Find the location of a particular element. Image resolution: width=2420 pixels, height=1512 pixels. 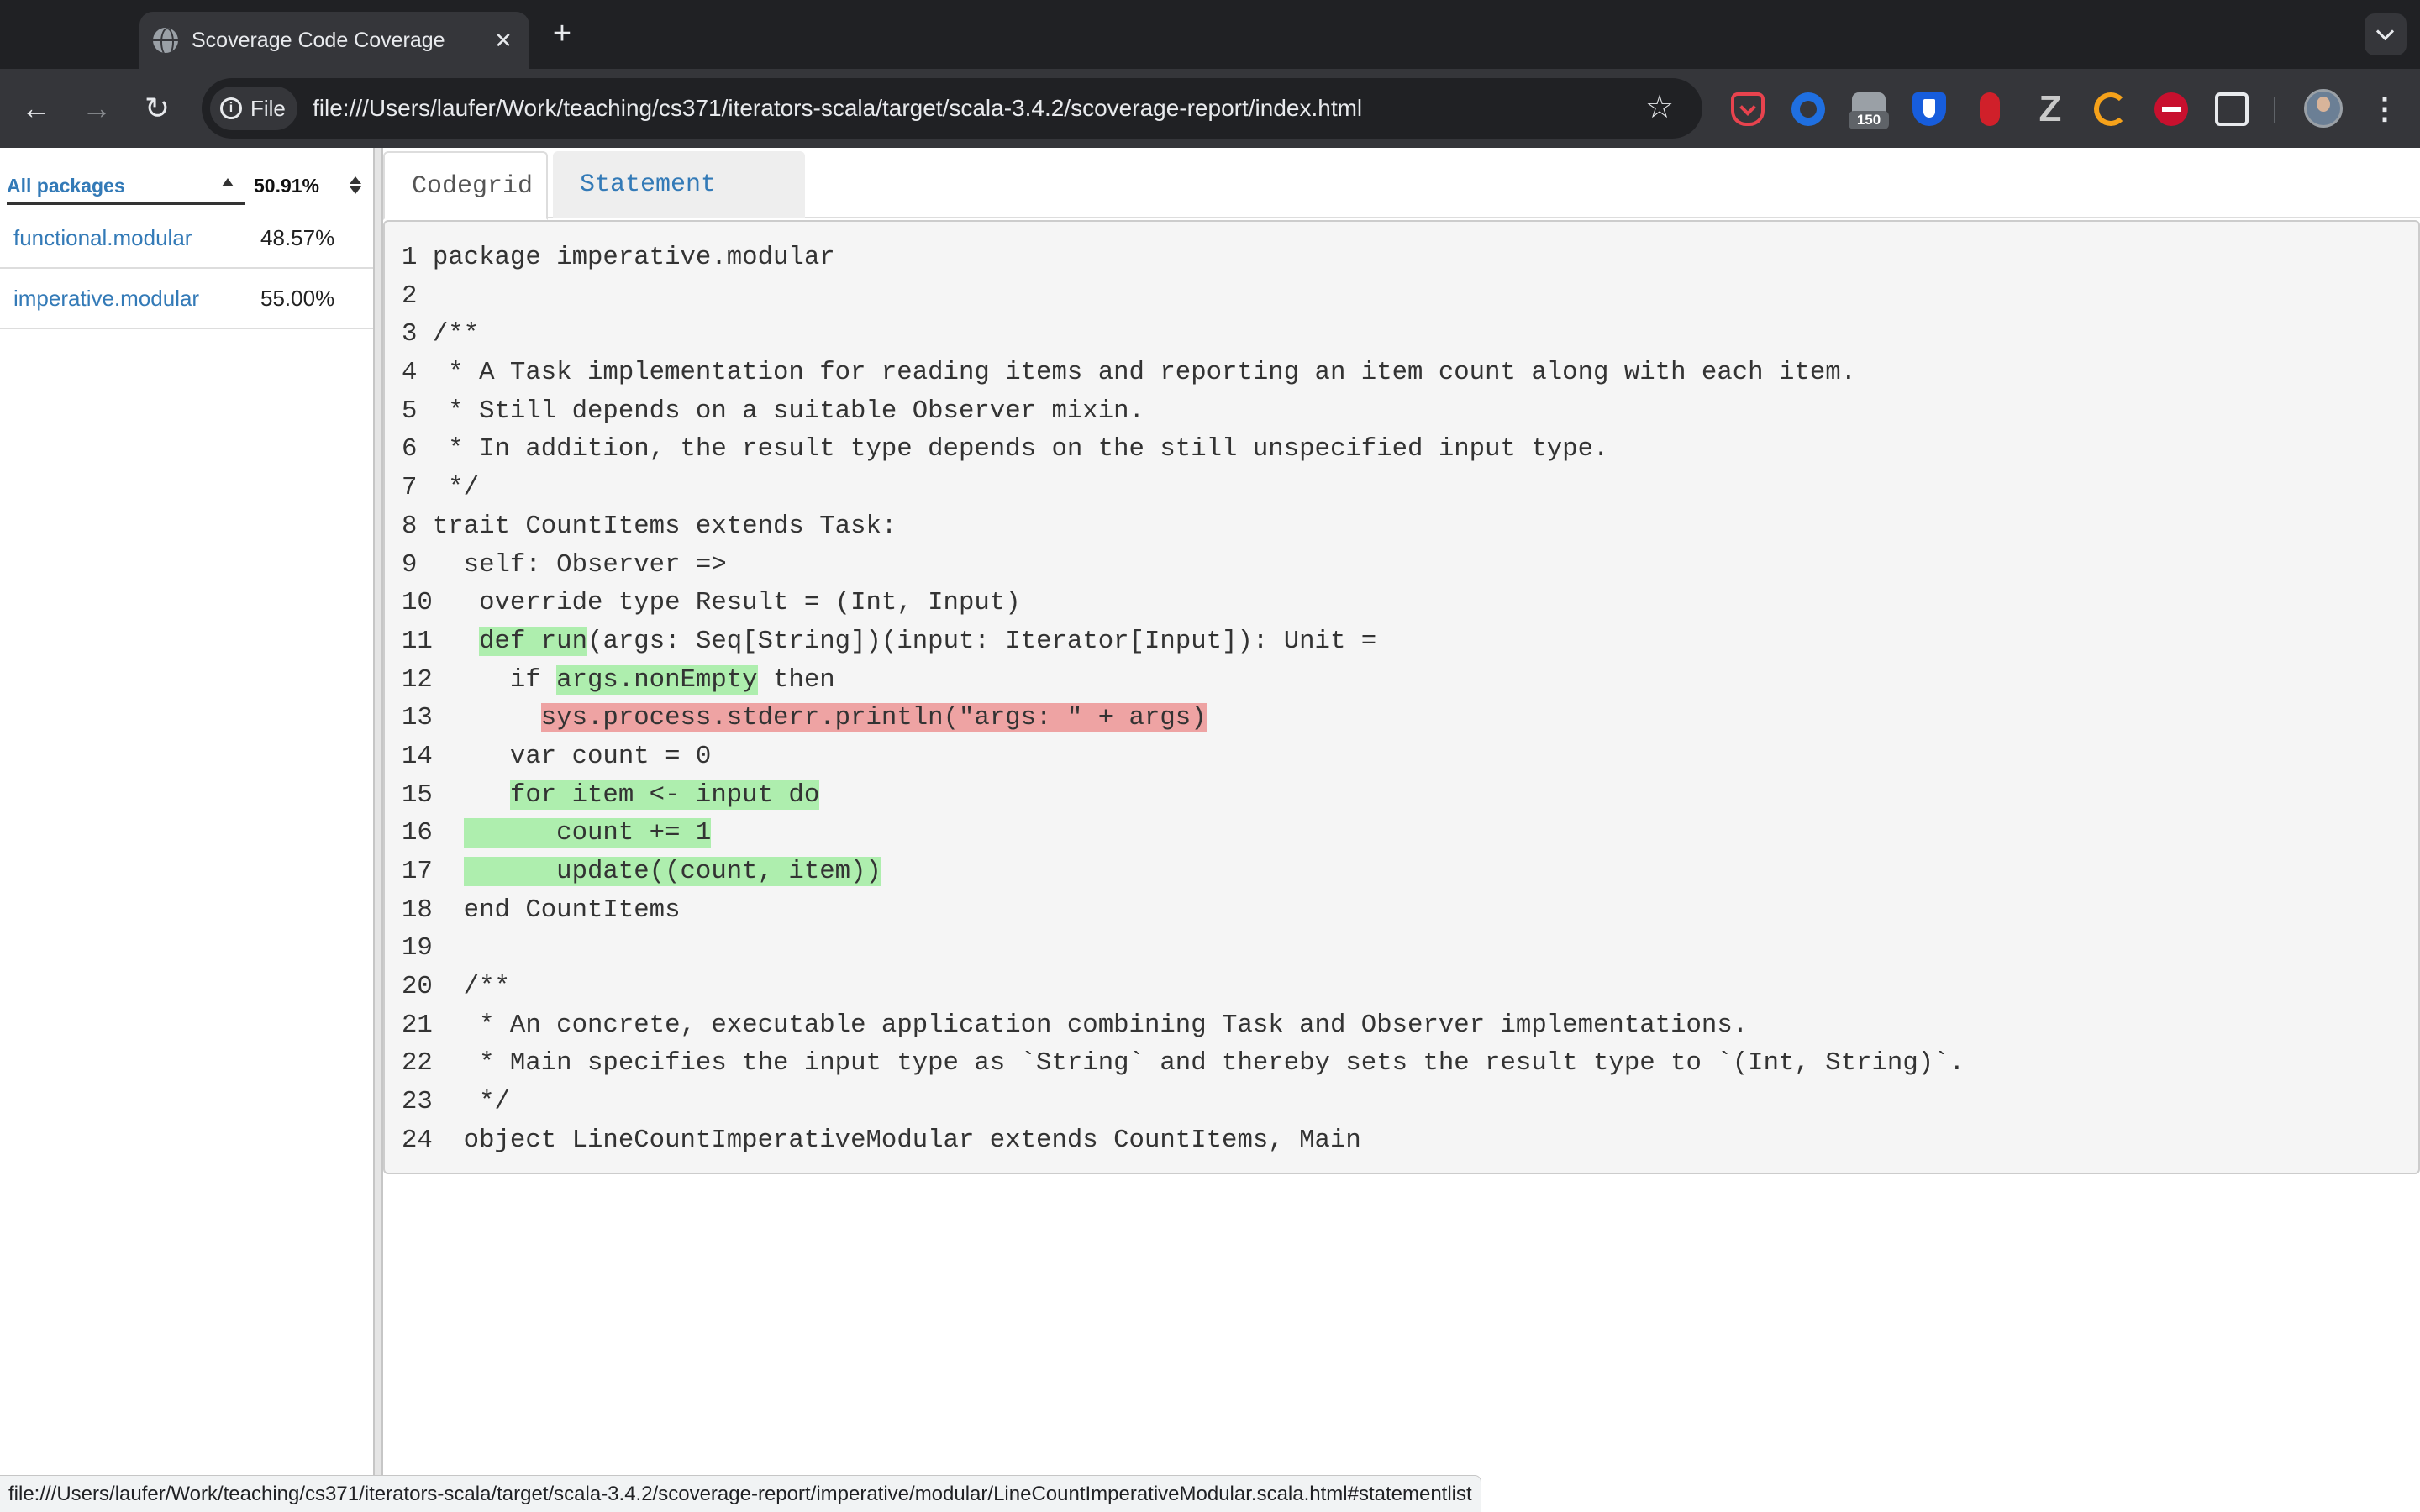

package-link: imperative.modular is located at coordinates (106, 298).